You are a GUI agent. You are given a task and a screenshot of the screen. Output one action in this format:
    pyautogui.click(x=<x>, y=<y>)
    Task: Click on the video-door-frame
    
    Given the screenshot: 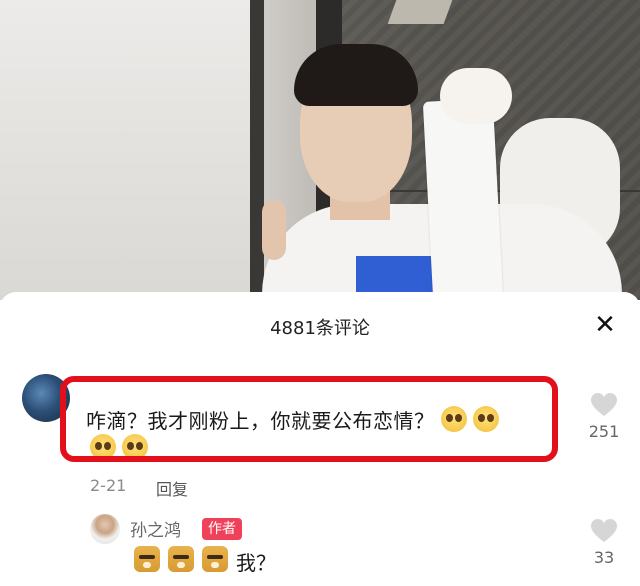 What is the action you would take?
    pyautogui.click(x=257, y=150)
    